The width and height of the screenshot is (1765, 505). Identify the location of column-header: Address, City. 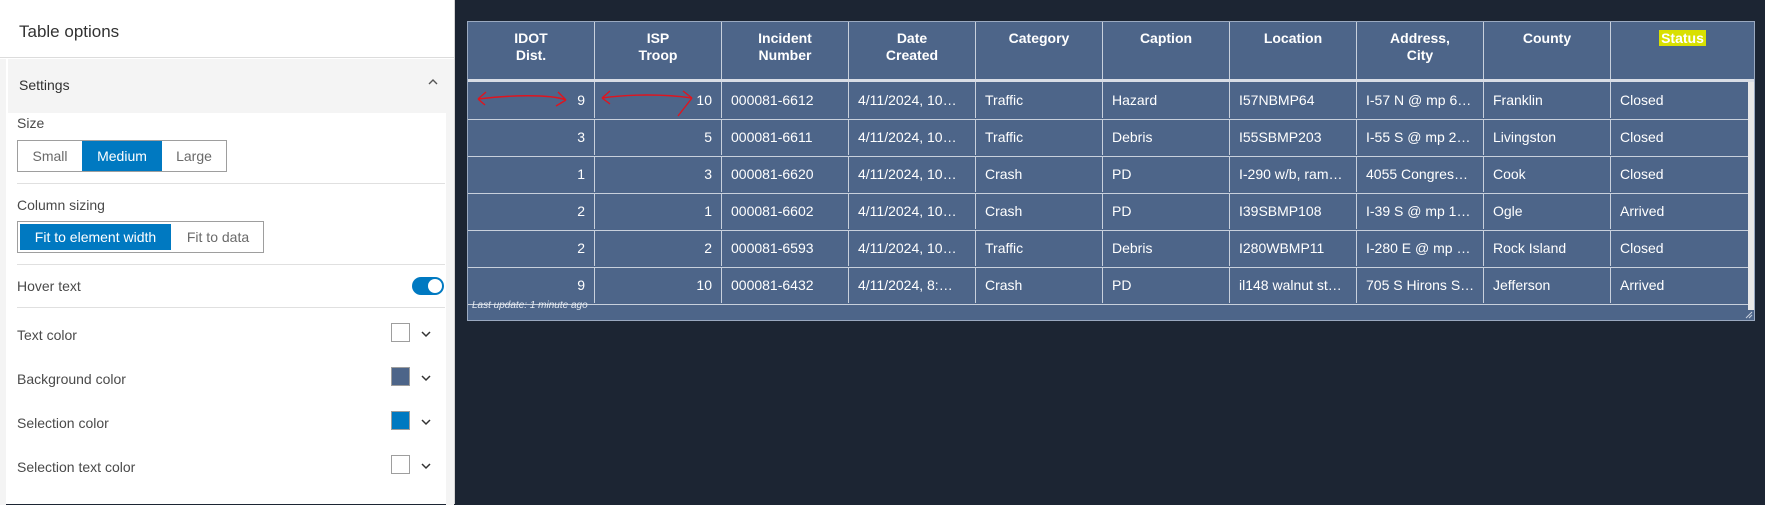
(1420, 50).